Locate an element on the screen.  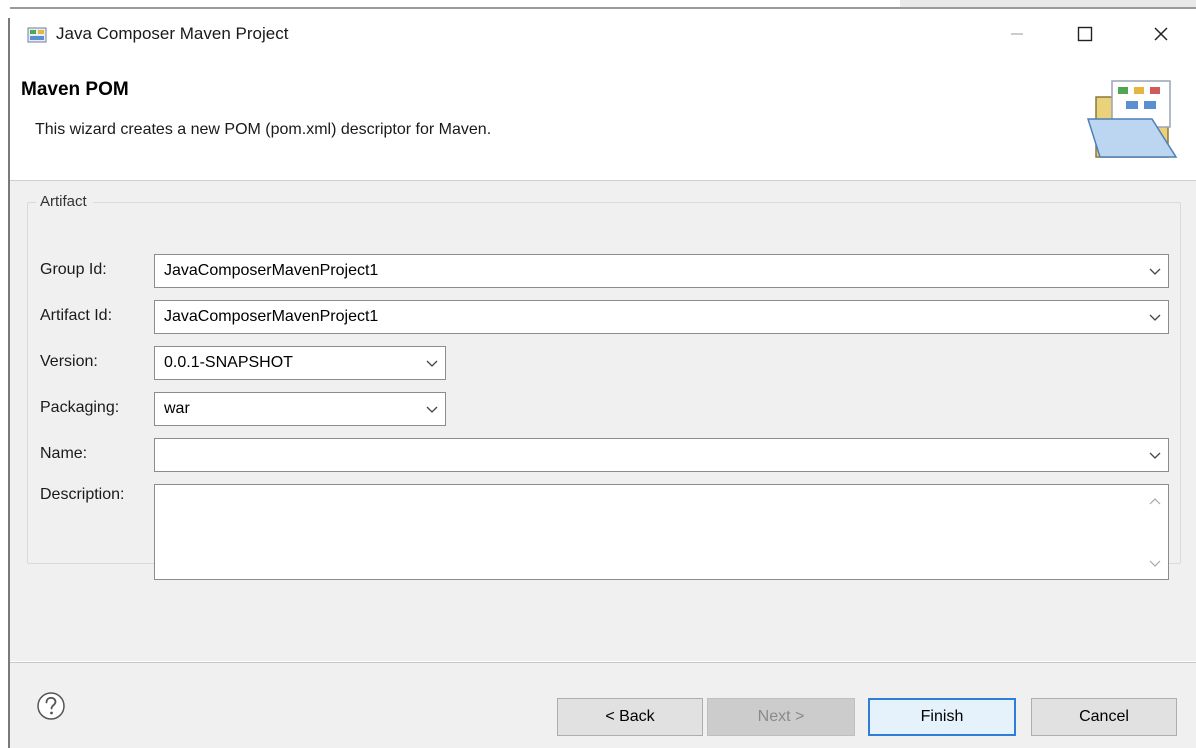
artifact-group-label: Artifact is located at coordinates (64, 201).